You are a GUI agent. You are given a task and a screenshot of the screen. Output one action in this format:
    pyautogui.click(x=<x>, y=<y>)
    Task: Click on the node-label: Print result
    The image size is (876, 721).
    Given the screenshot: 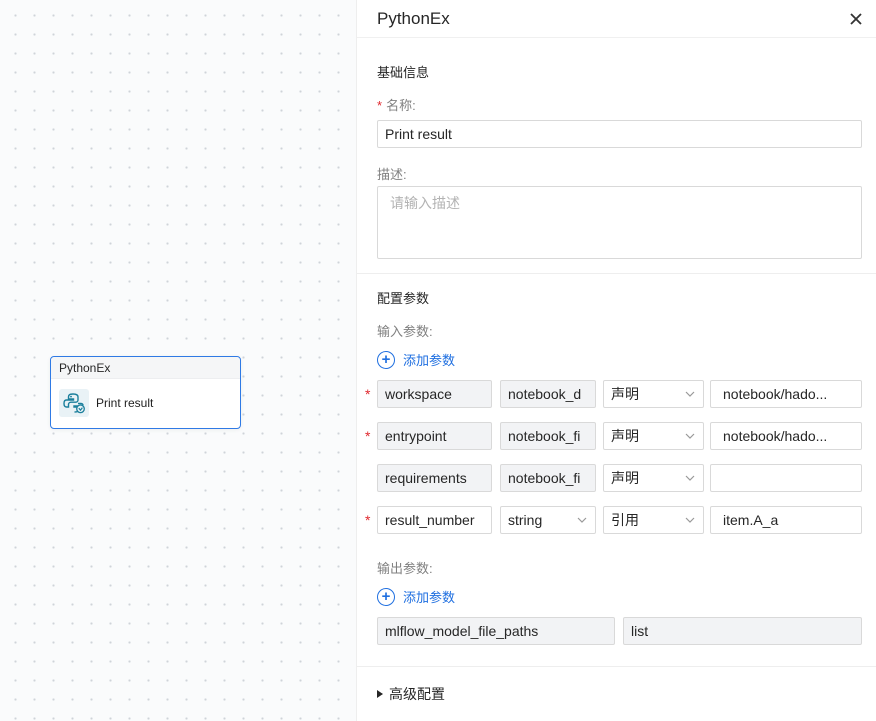 What is the action you would take?
    pyautogui.click(x=125, y=403)
    